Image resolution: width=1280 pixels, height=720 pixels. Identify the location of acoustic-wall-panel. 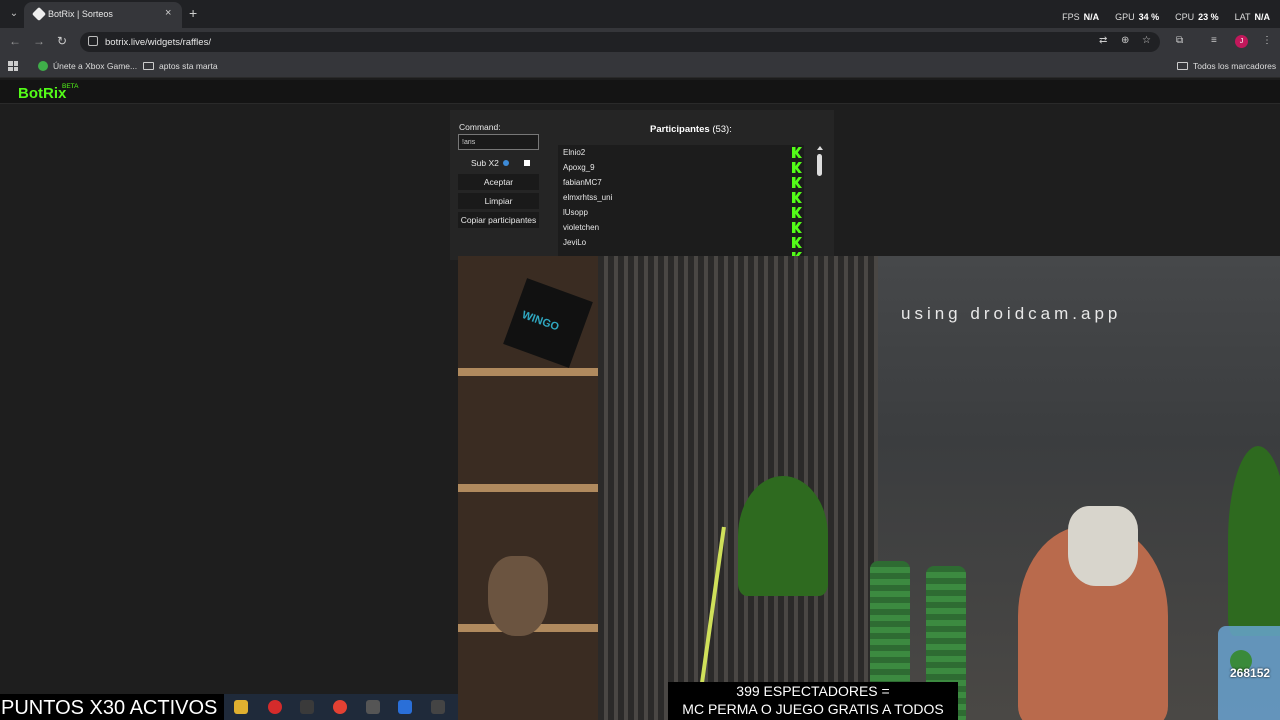
(738, 488).